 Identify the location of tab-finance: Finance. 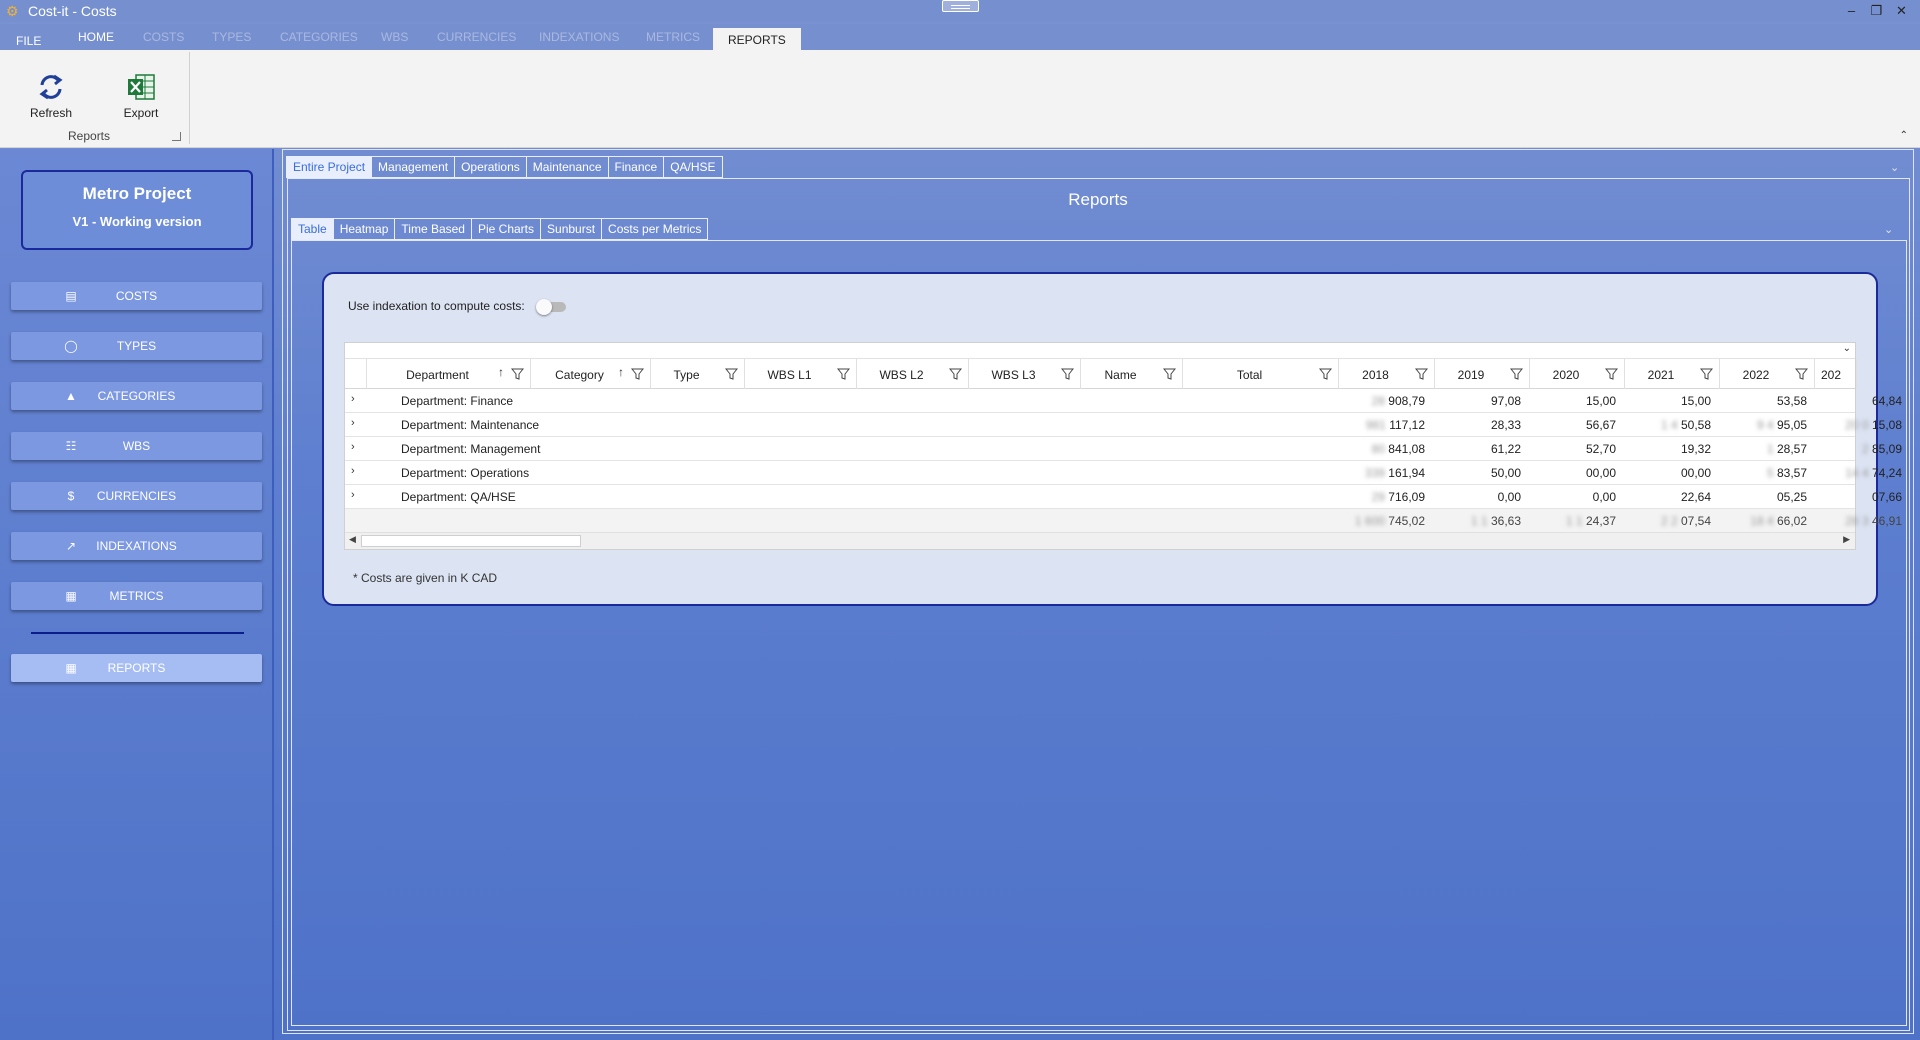
(636, 167).